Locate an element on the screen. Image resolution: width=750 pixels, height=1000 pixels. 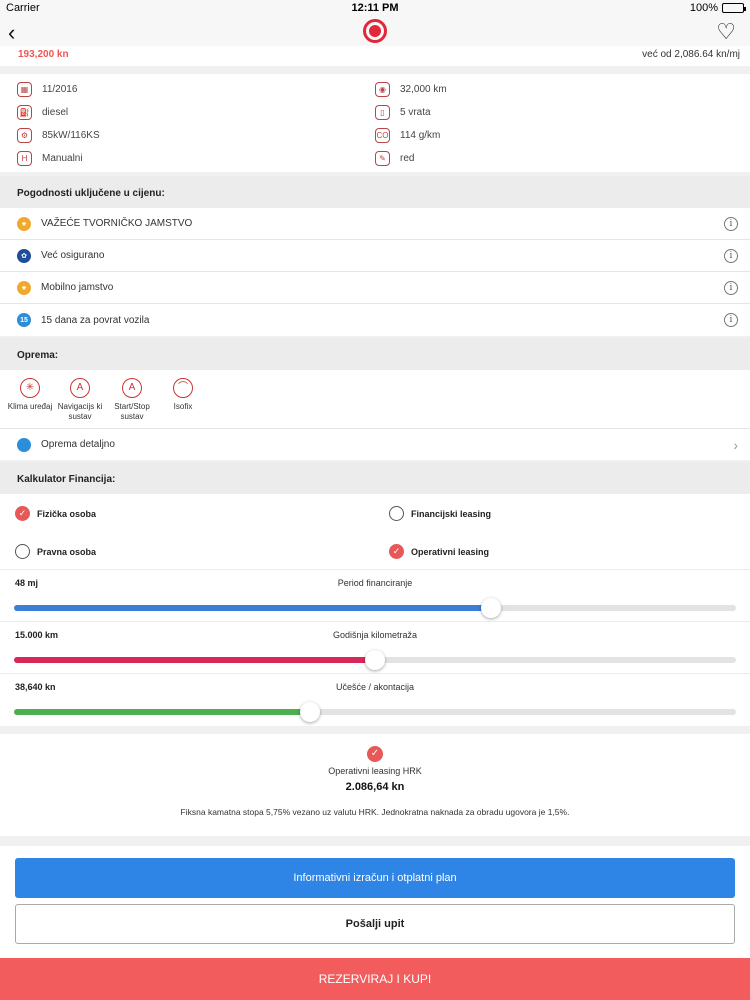
spec-value: 5 vrata is located at coordinates (415, 112).